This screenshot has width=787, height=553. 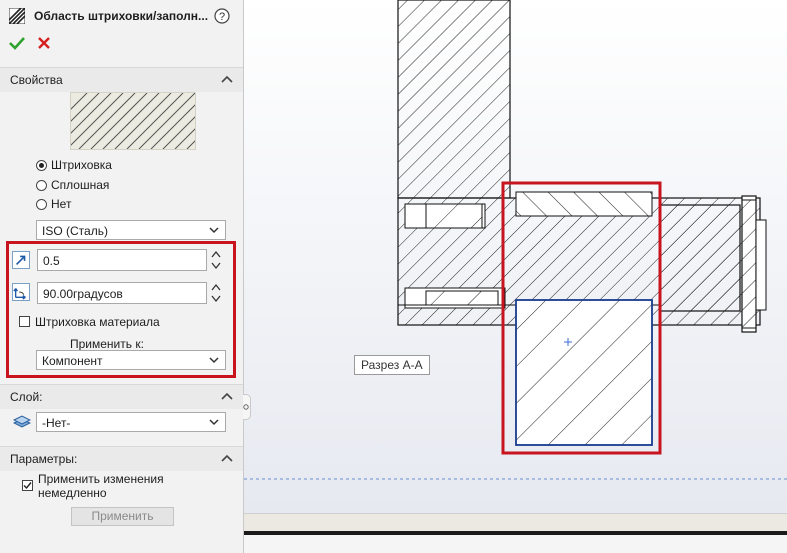 What do you see at coordinates (41, 165) in the screenshot?
I see `radio-hatch-button` at bounding box center [41, 165].